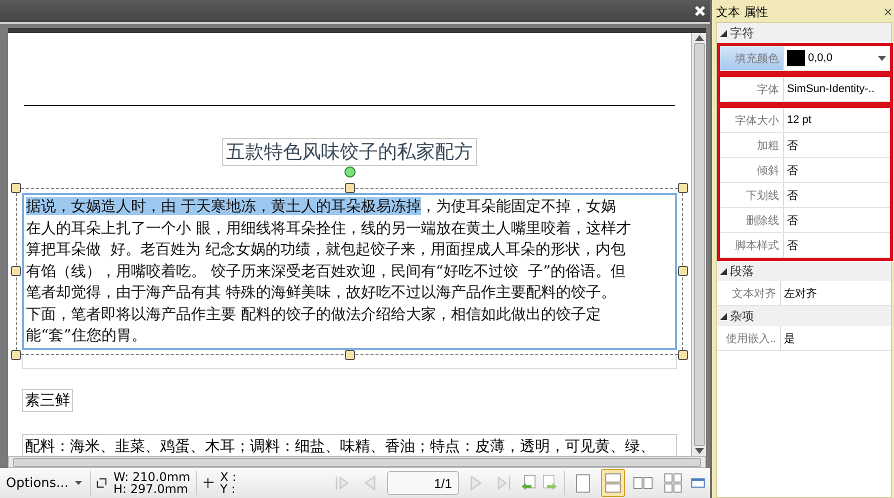  What do you see at coordinates (800, 293) in the screenshot?
I see `property-value: 左对齐` at bounding box center [800, 293].